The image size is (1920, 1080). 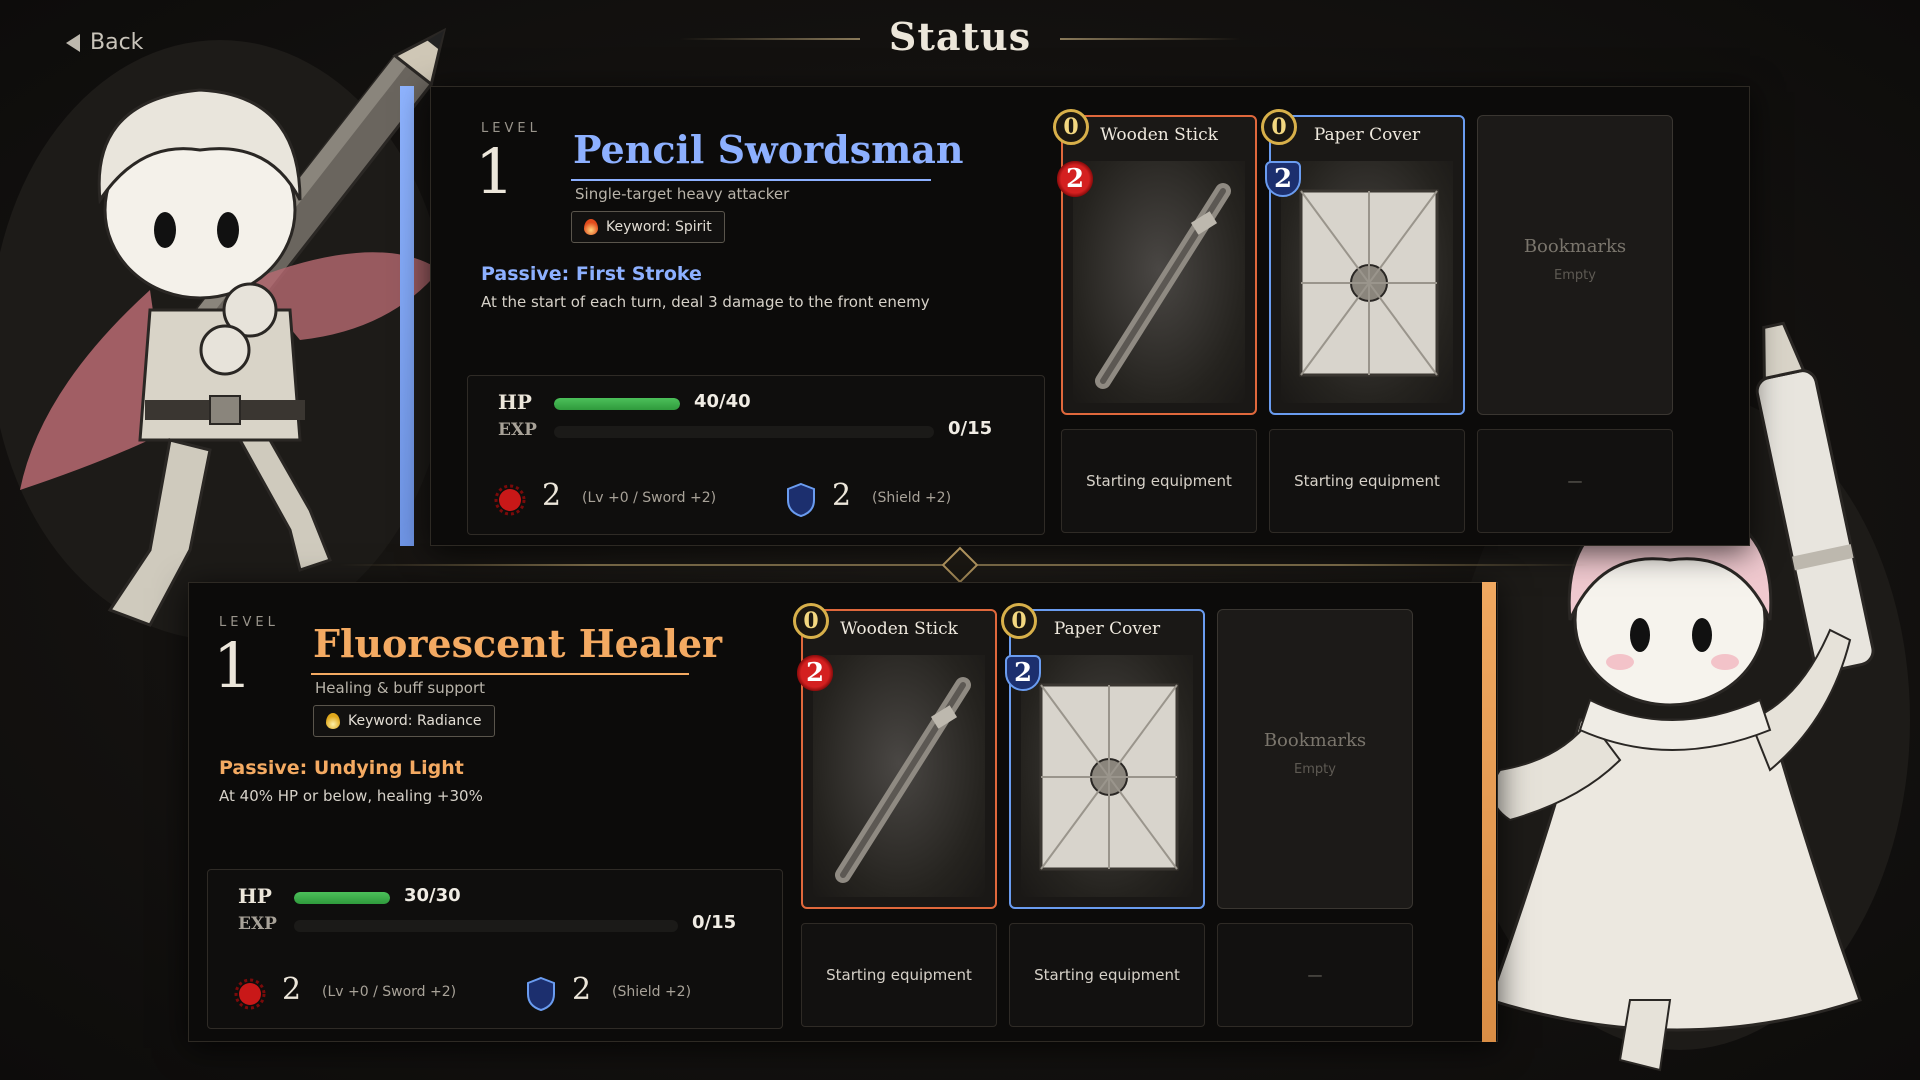 What do you see at coordinates (768, 149) in the screenshot?
I see `character-name: Pencil Swordsman` at bounding box center [768, 149].